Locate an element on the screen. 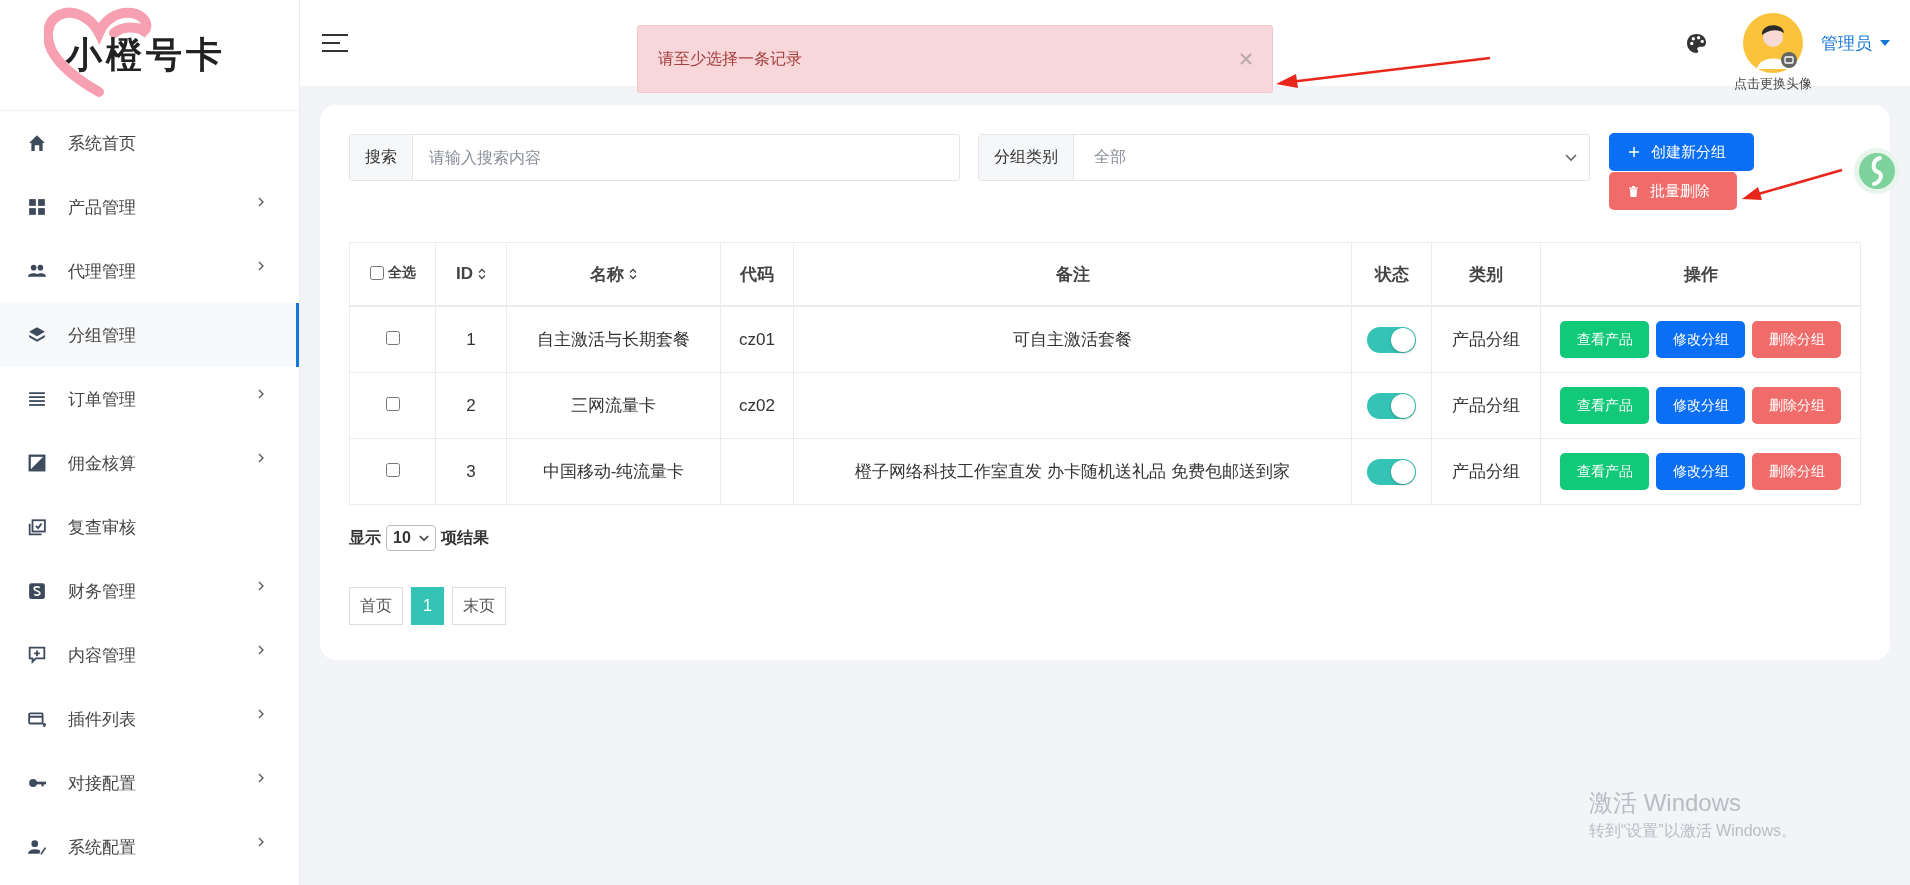 The height and width of the screenshot is (885, 1910). caret-down-icon is located at coordinates (1885, 43).